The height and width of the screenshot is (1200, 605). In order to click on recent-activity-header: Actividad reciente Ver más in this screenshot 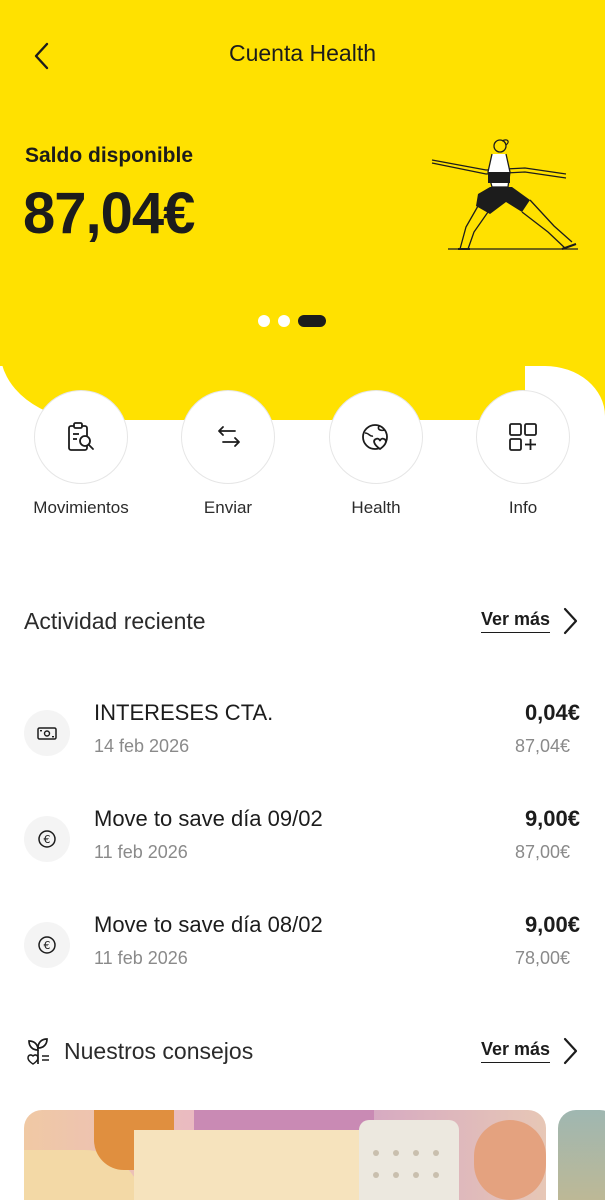, I will do `click(302, 621)`.